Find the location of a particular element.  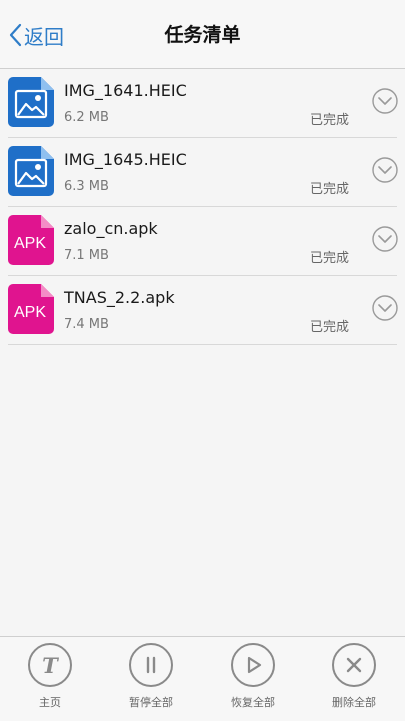

home-label: 主页 is located at coordinates (50, 702).